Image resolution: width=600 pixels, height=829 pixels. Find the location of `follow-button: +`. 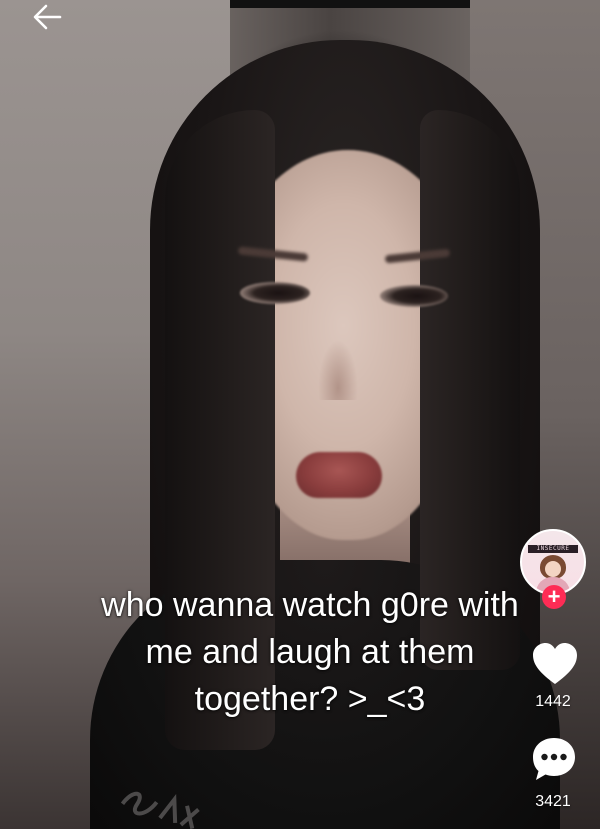

follow-button: + is located at coordinates (554, 597).